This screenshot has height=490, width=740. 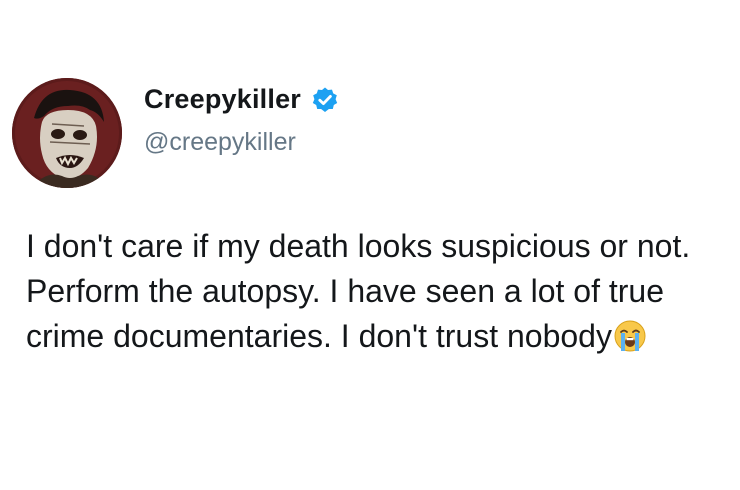 I want to click on avatar, so click(x=67, y=133).